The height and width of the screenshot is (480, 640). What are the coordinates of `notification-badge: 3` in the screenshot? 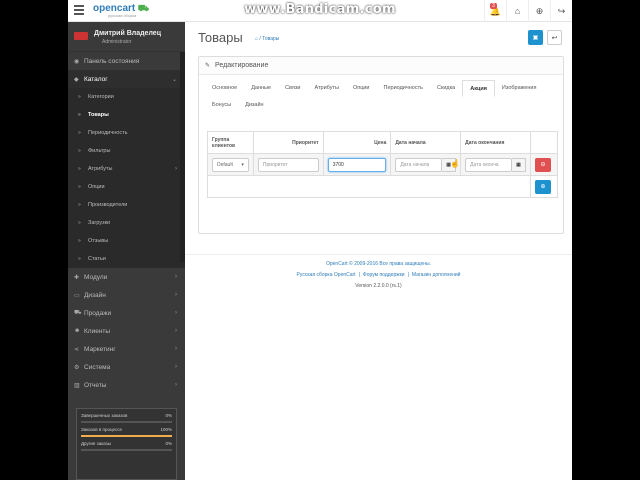 It's located at (493, 6).